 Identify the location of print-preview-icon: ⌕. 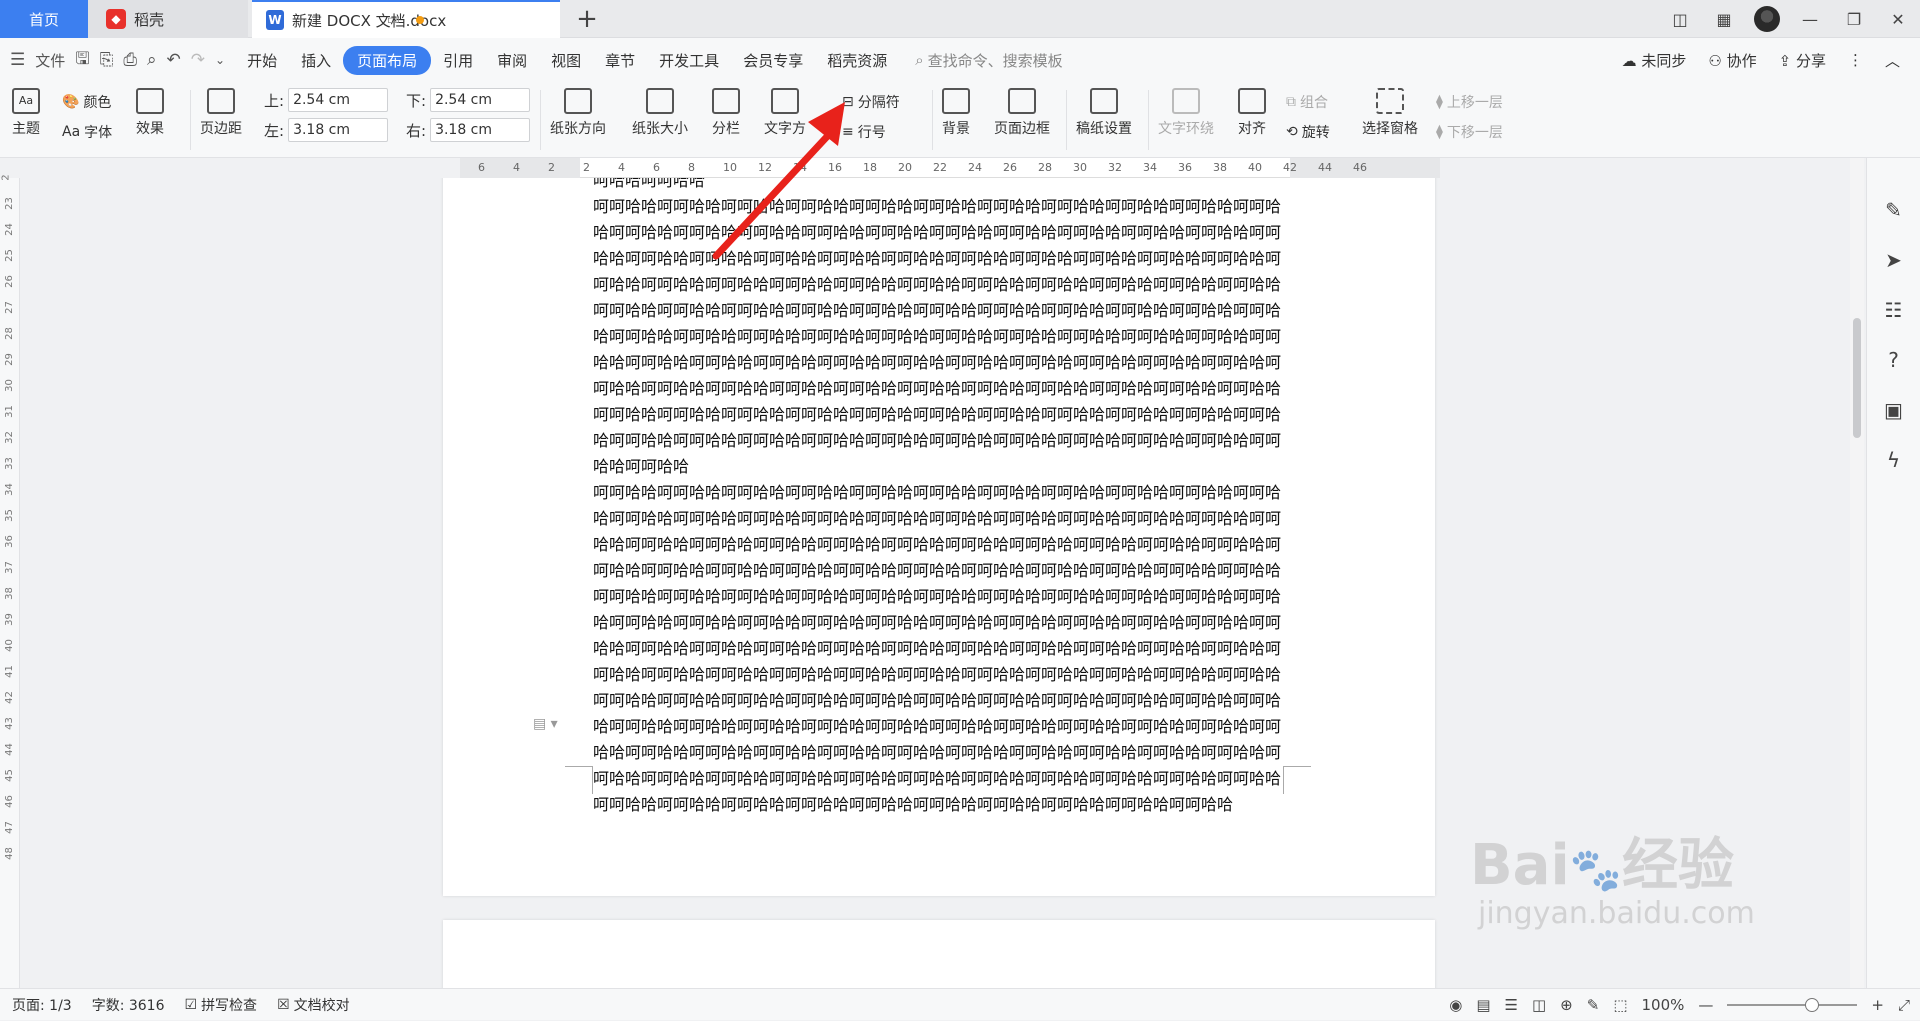
(152, 60).